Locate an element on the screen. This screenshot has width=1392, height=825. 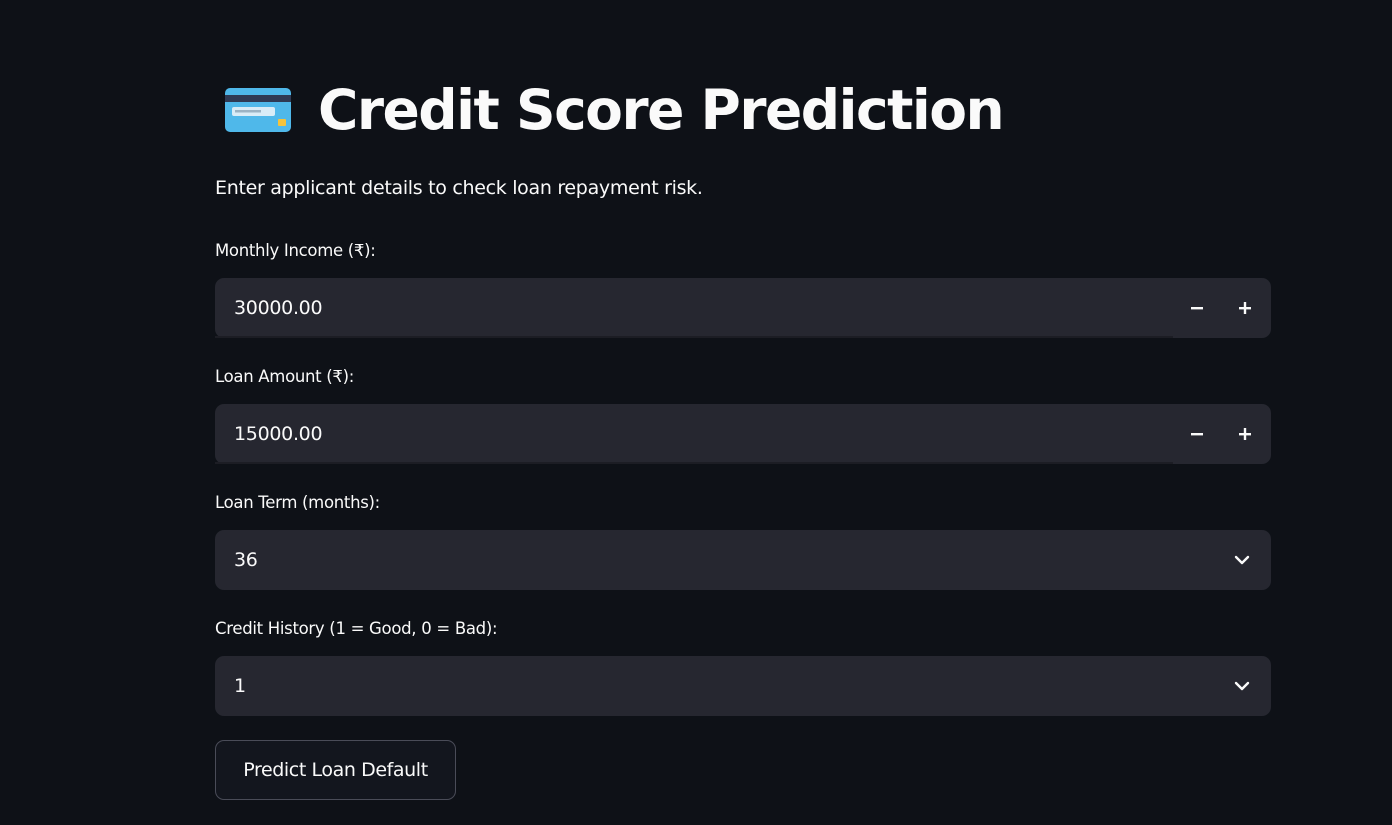
loan-amount-decrement-button is located at coordinates (1197, 434).